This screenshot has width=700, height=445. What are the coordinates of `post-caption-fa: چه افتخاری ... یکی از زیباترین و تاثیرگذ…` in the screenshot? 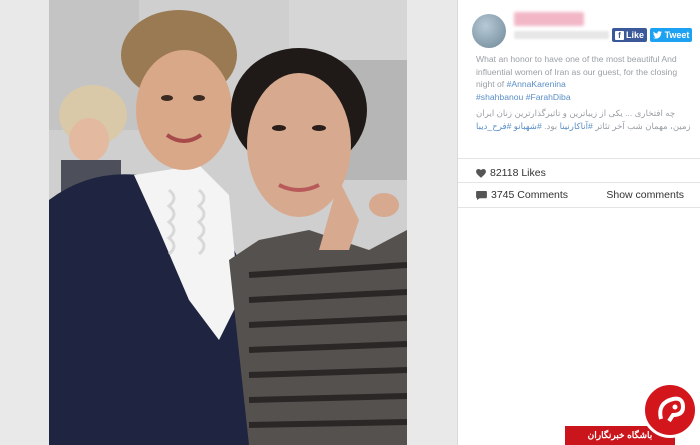 It's located at (583, 119).